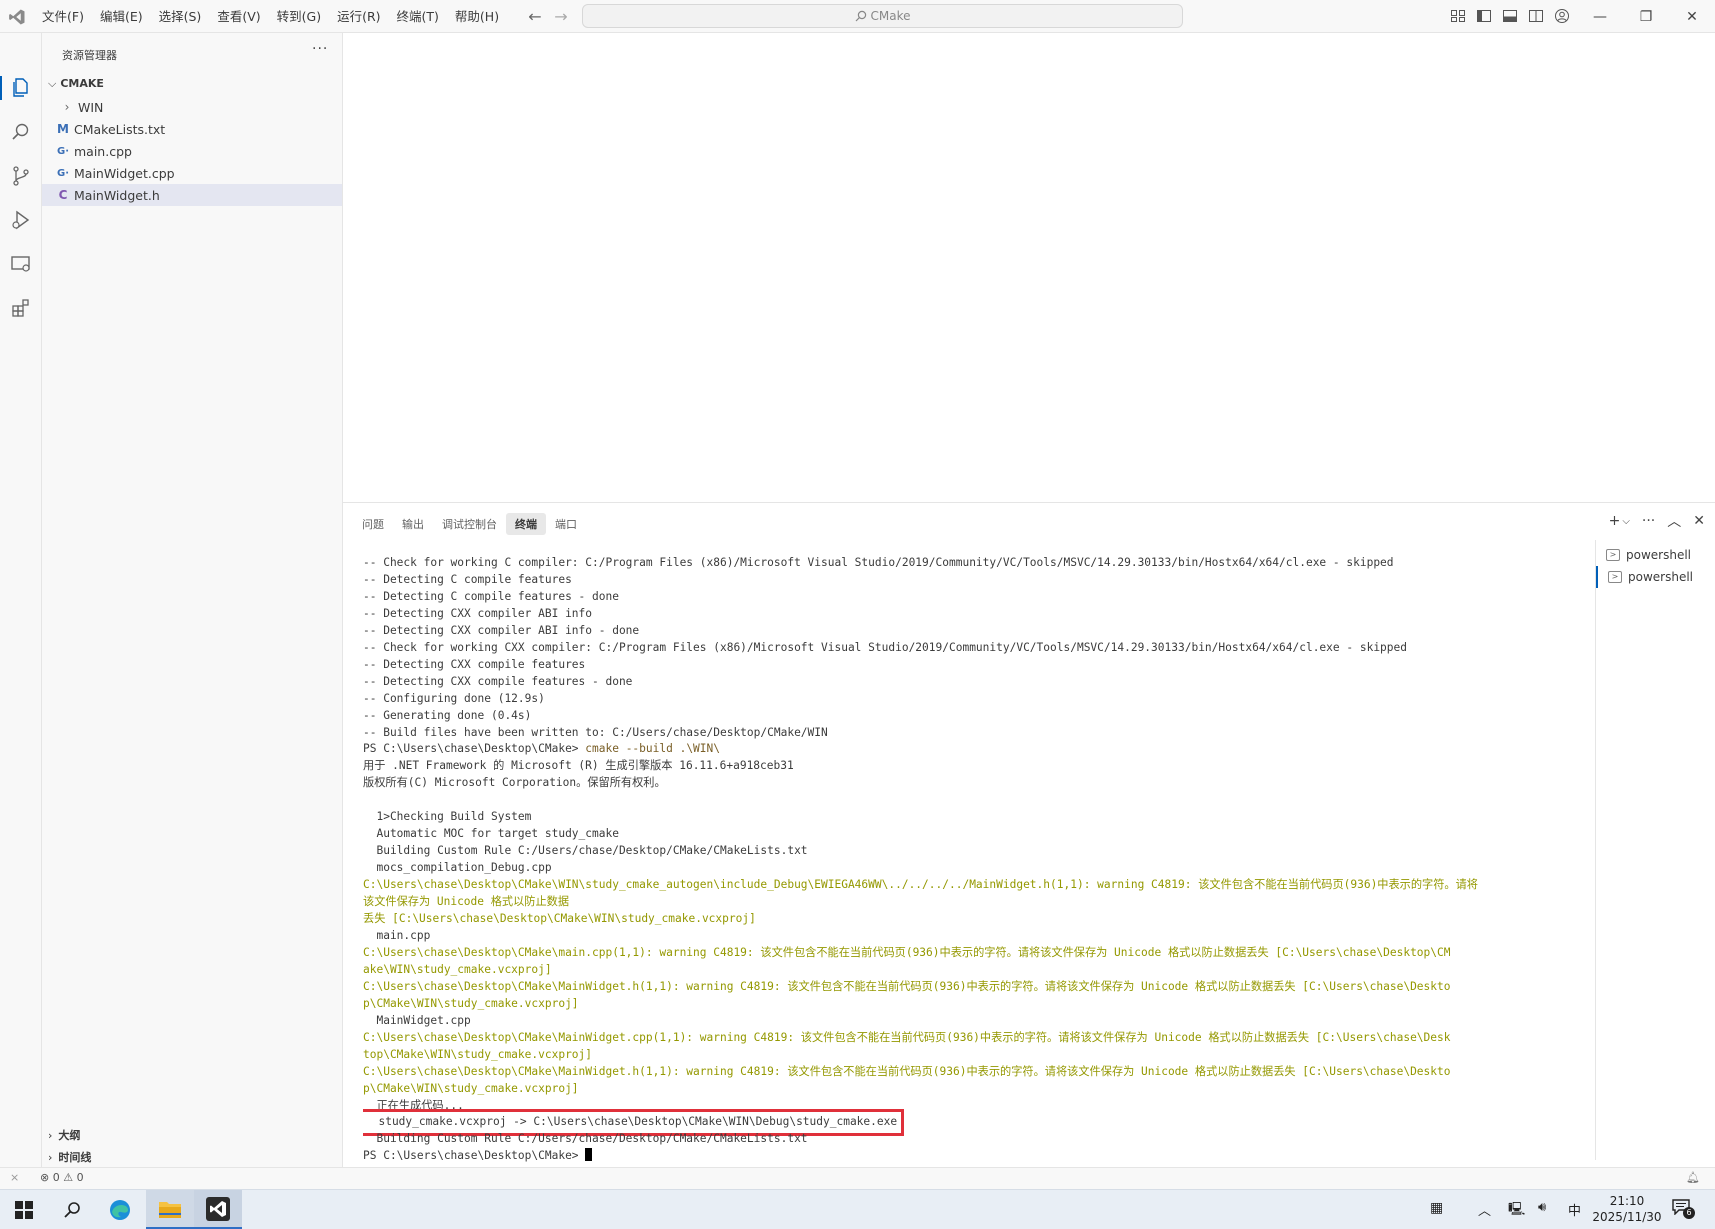 This screenshot has width=1715, height=1229. I want to click on terminal-line: 该文件保存为 Unicode 格式以防止数据, so click(974, 902).